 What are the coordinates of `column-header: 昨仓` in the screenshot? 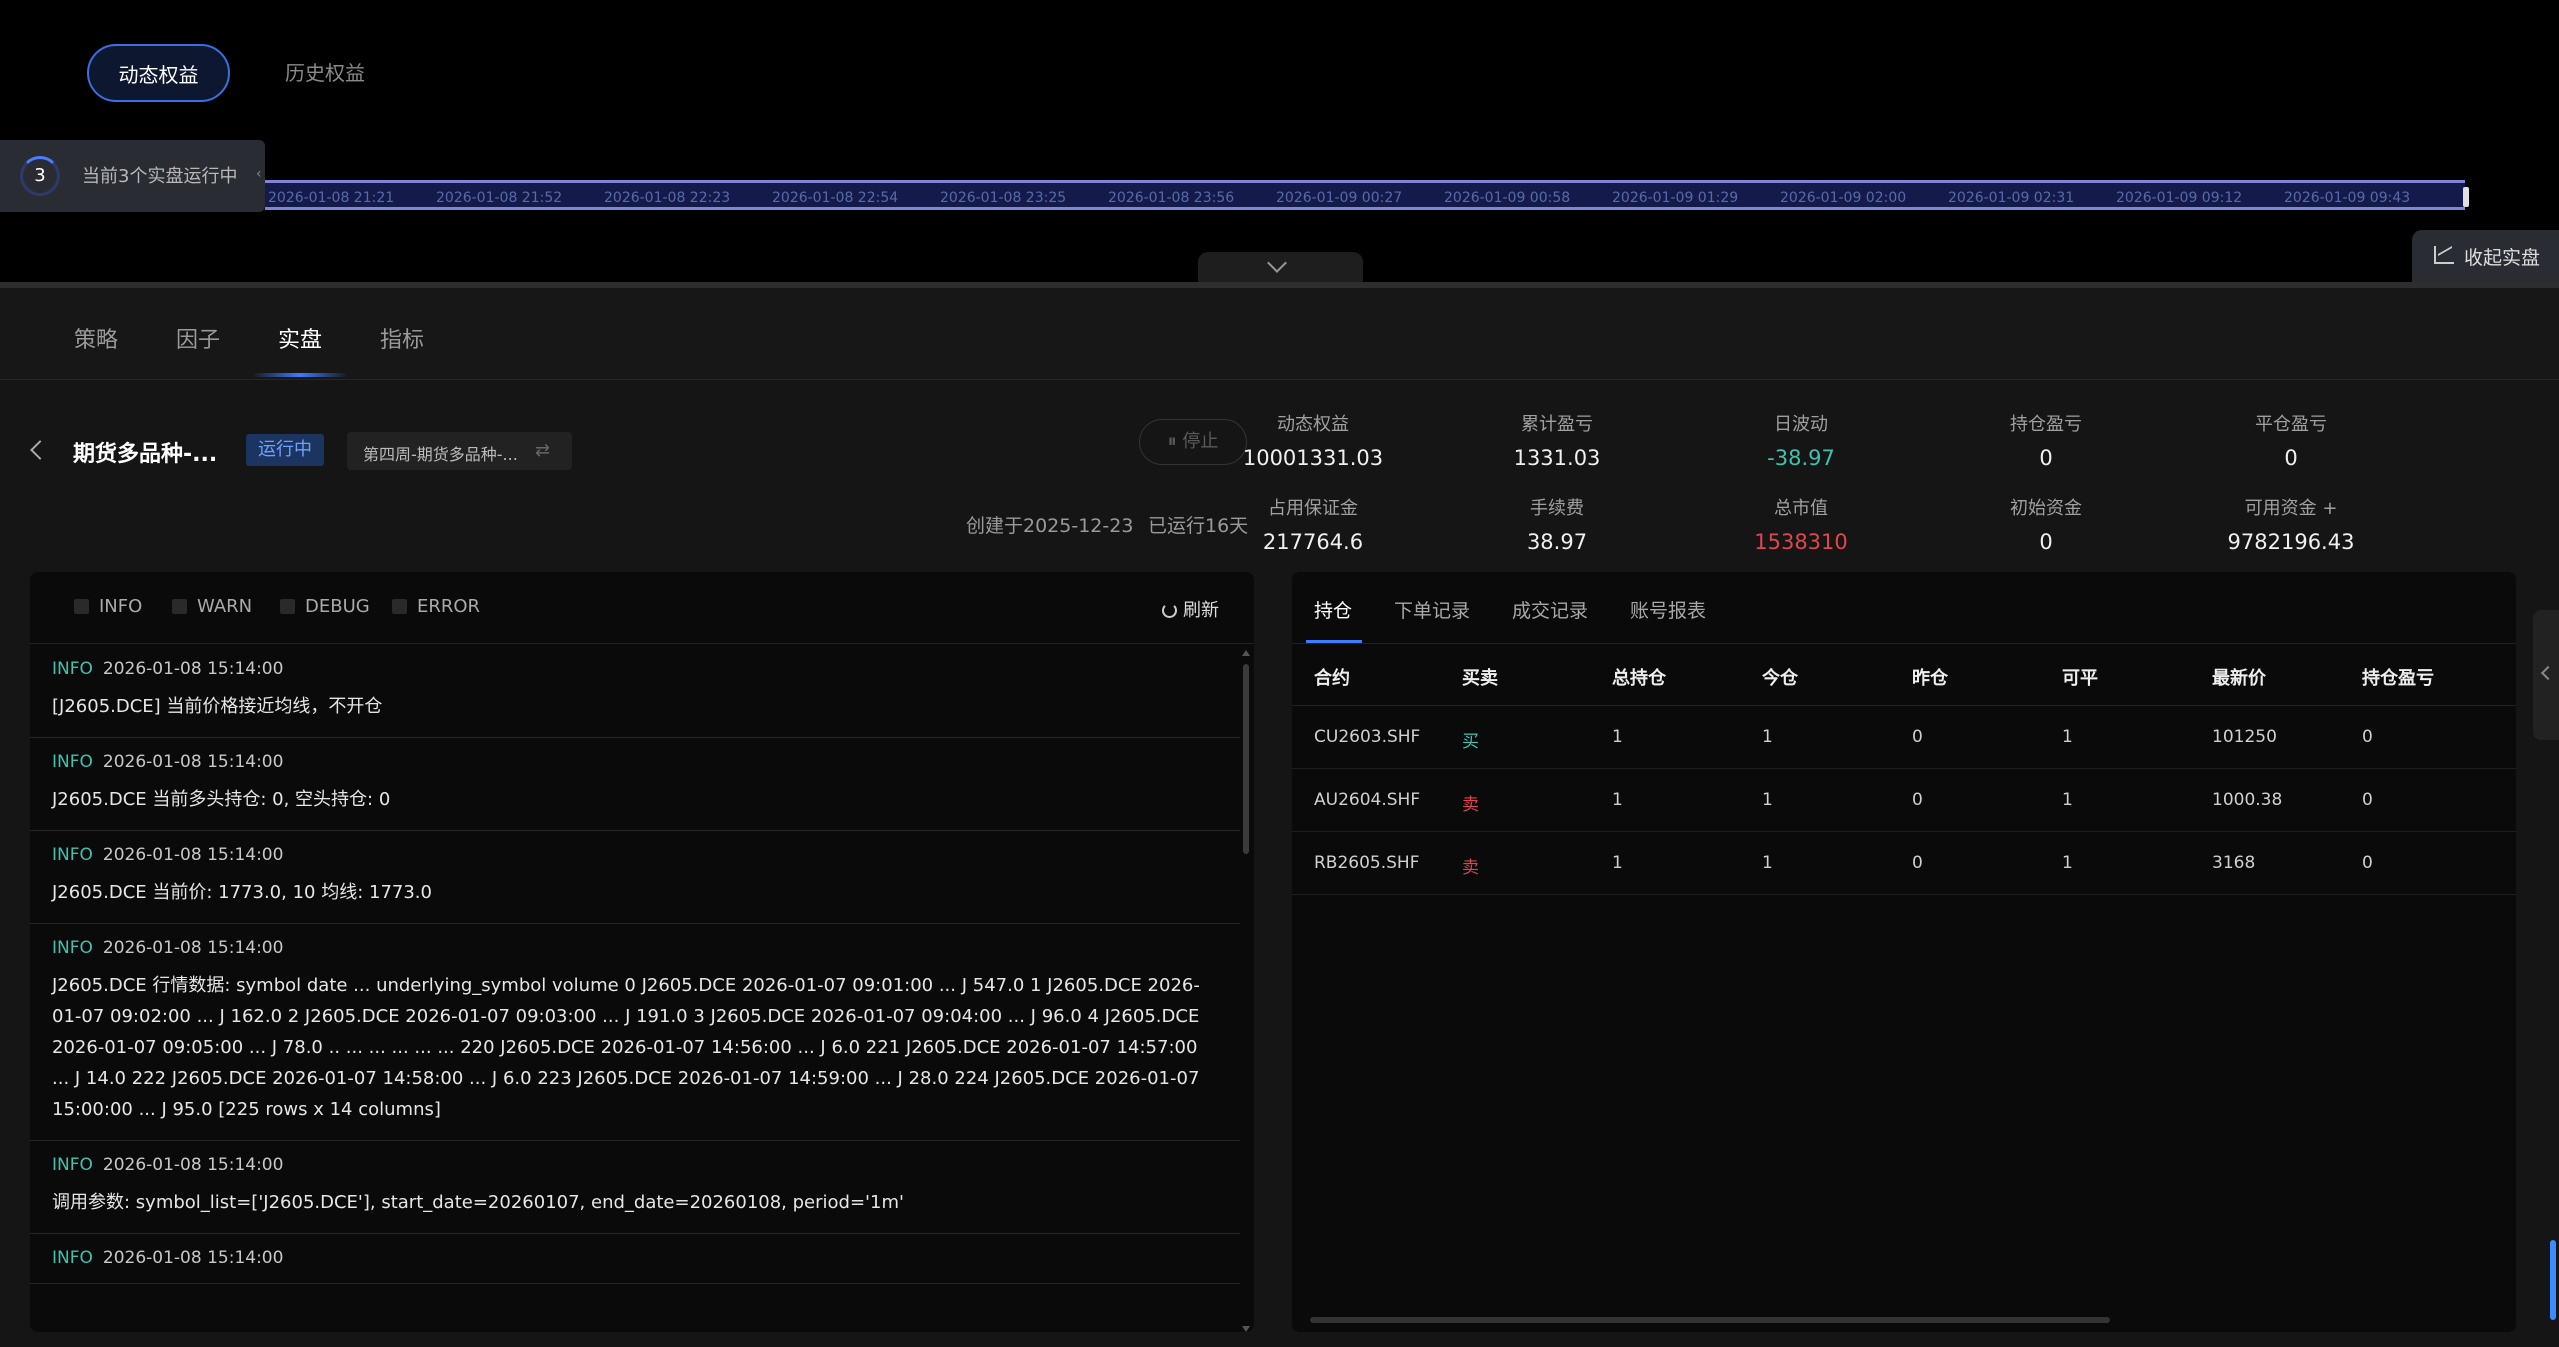 It's located at (1930, 678).